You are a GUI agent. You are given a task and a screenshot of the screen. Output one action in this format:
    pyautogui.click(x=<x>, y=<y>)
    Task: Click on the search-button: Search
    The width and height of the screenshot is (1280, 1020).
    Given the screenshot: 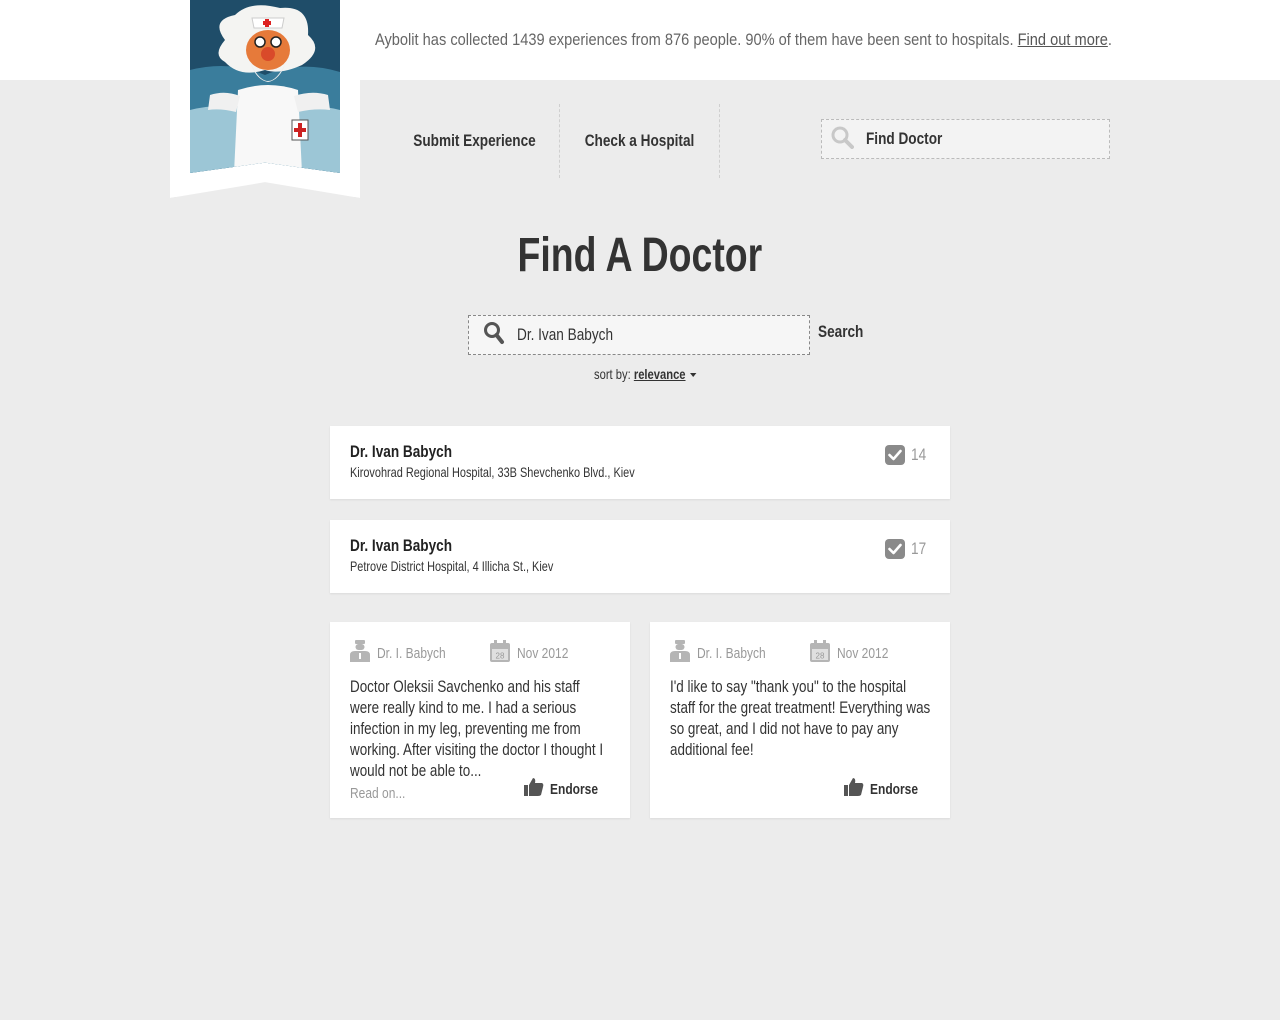 What is the action you would take?
    pyautogui.click(x=846, y=332)
    